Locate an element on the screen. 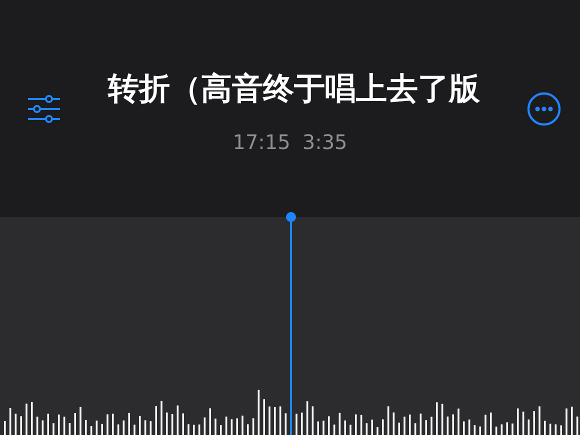 The height and width of the screenshot is (435, 580). more-icon is located at coordinates (544, 109).